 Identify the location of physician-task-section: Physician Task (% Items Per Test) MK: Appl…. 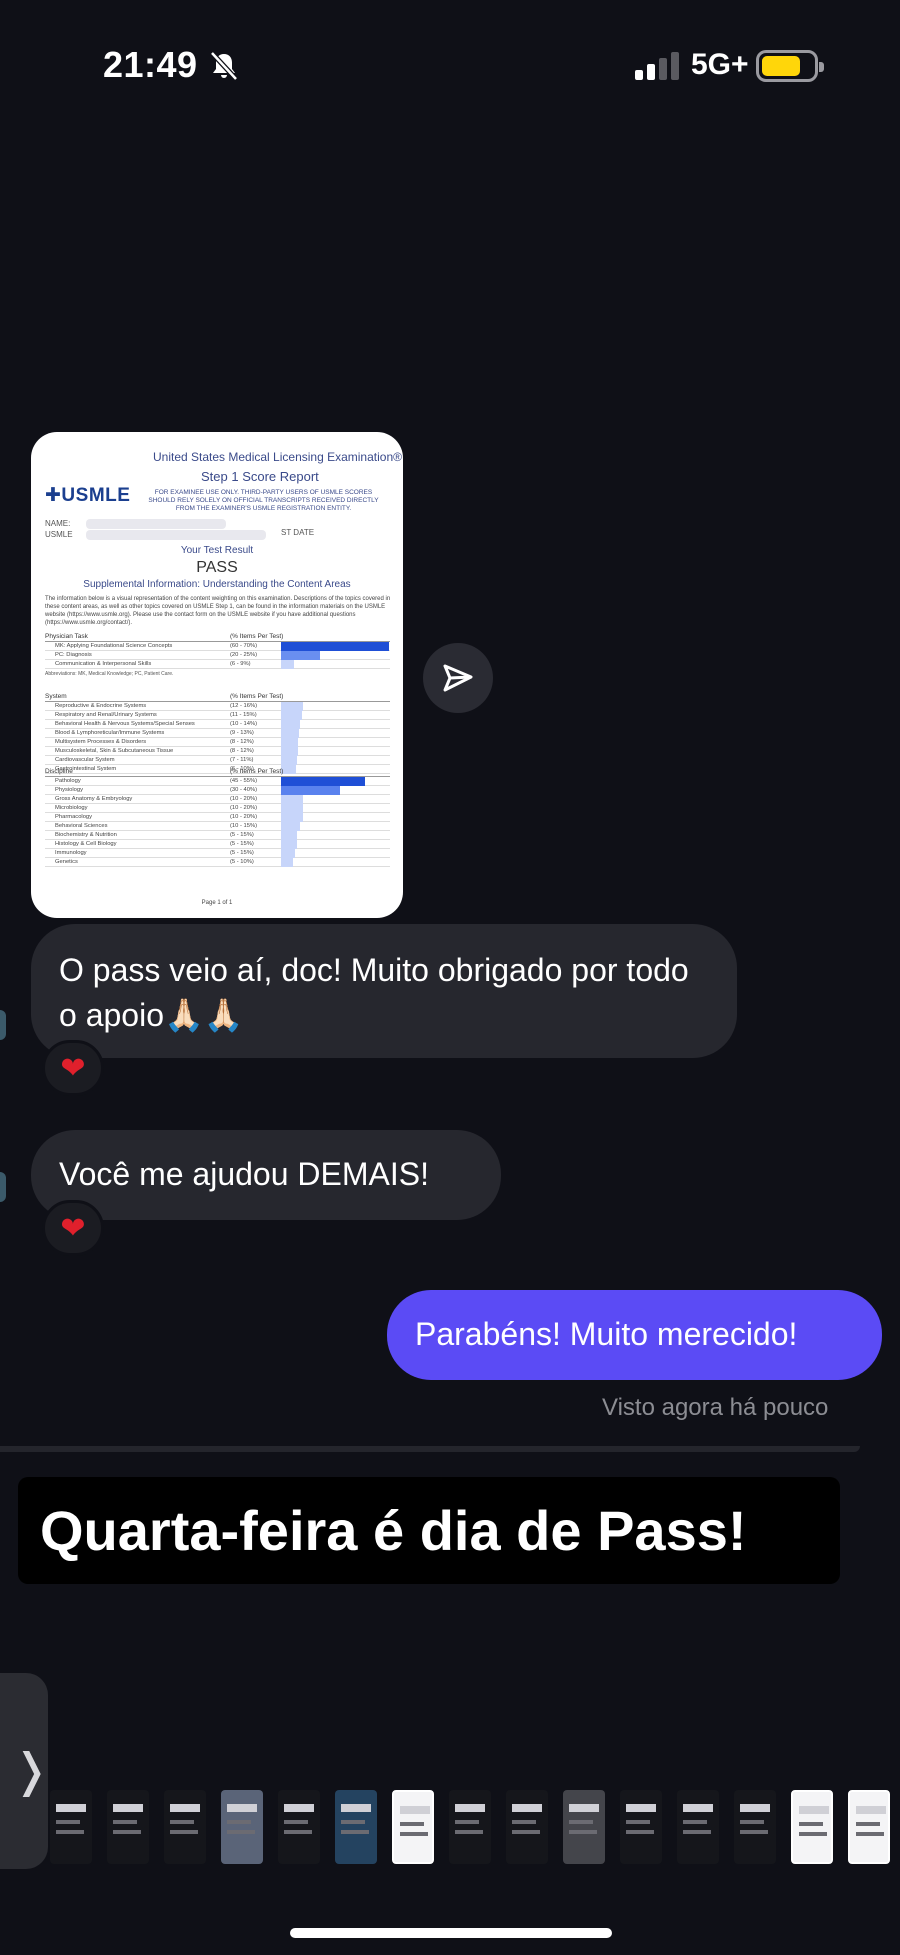
(217, 655).